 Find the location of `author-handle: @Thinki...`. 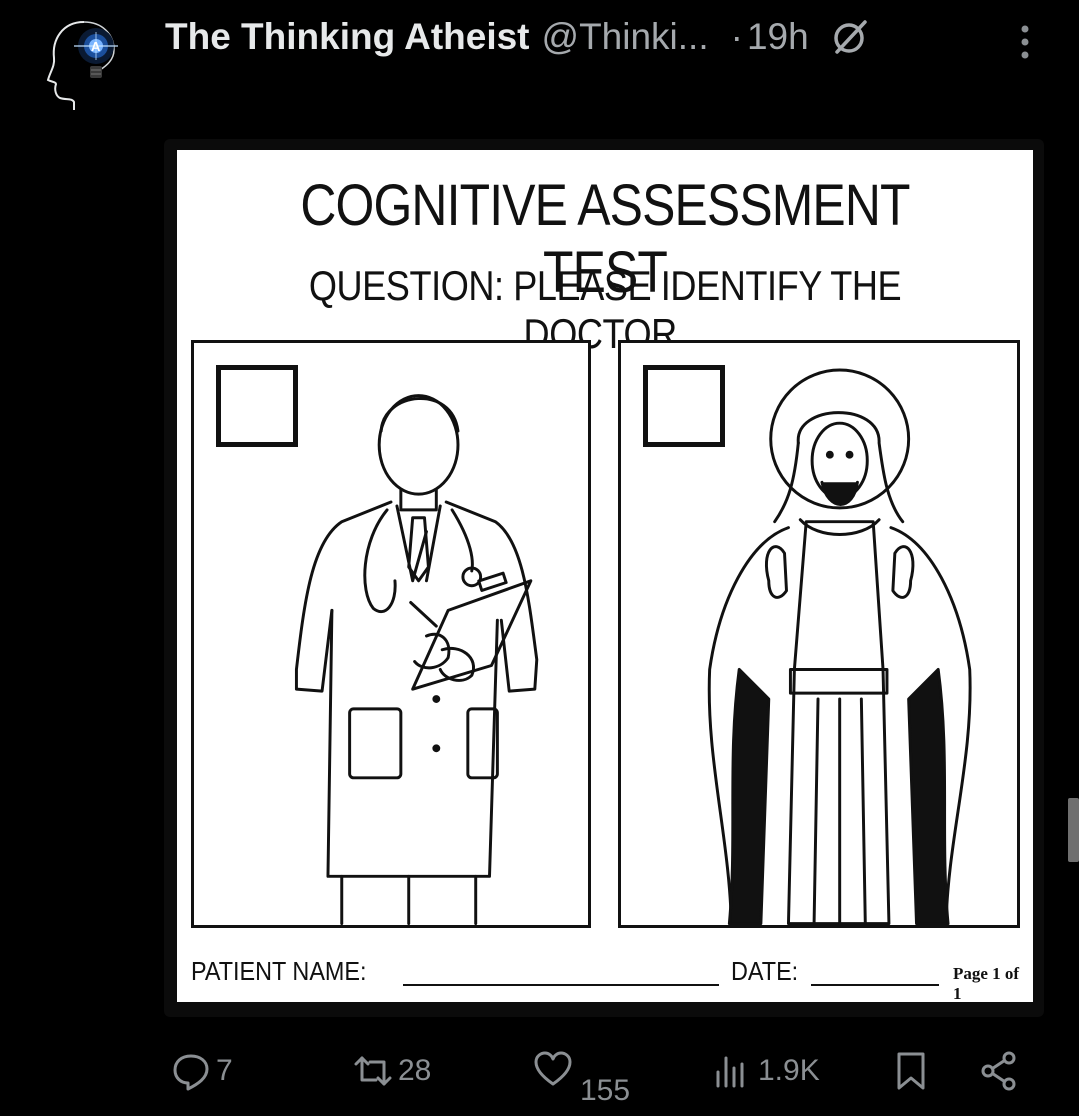

author-handle: @Thinki... is located at coordinates (625, 37).